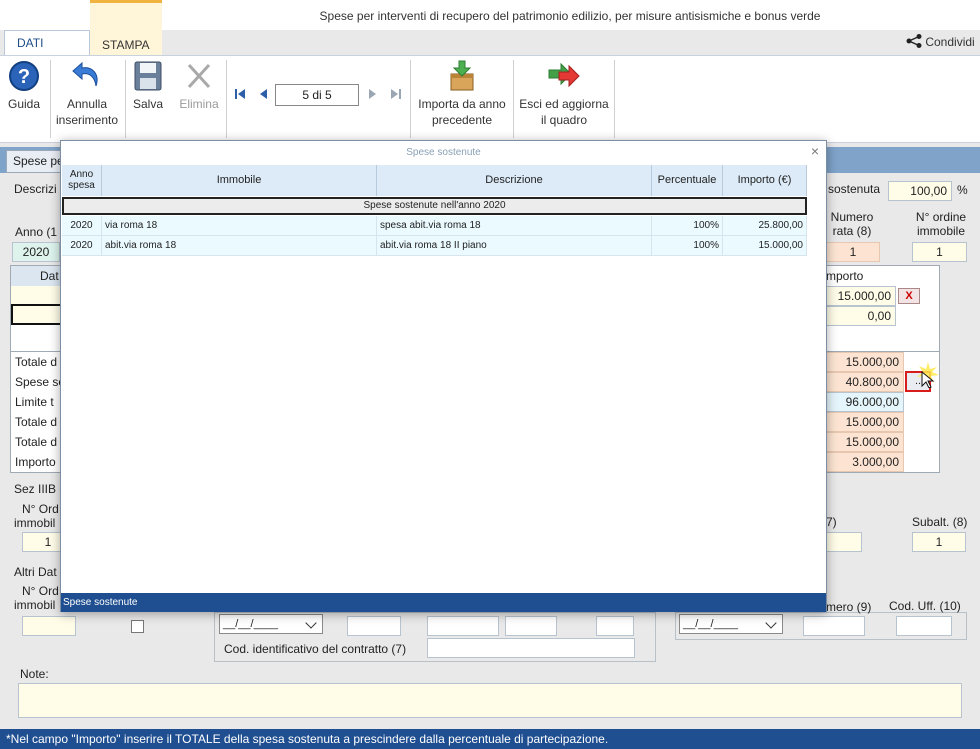  Describe the element at coordinates (865, 362) in the screenshot. I see `totale-field-1: 15.000,00` at that location.